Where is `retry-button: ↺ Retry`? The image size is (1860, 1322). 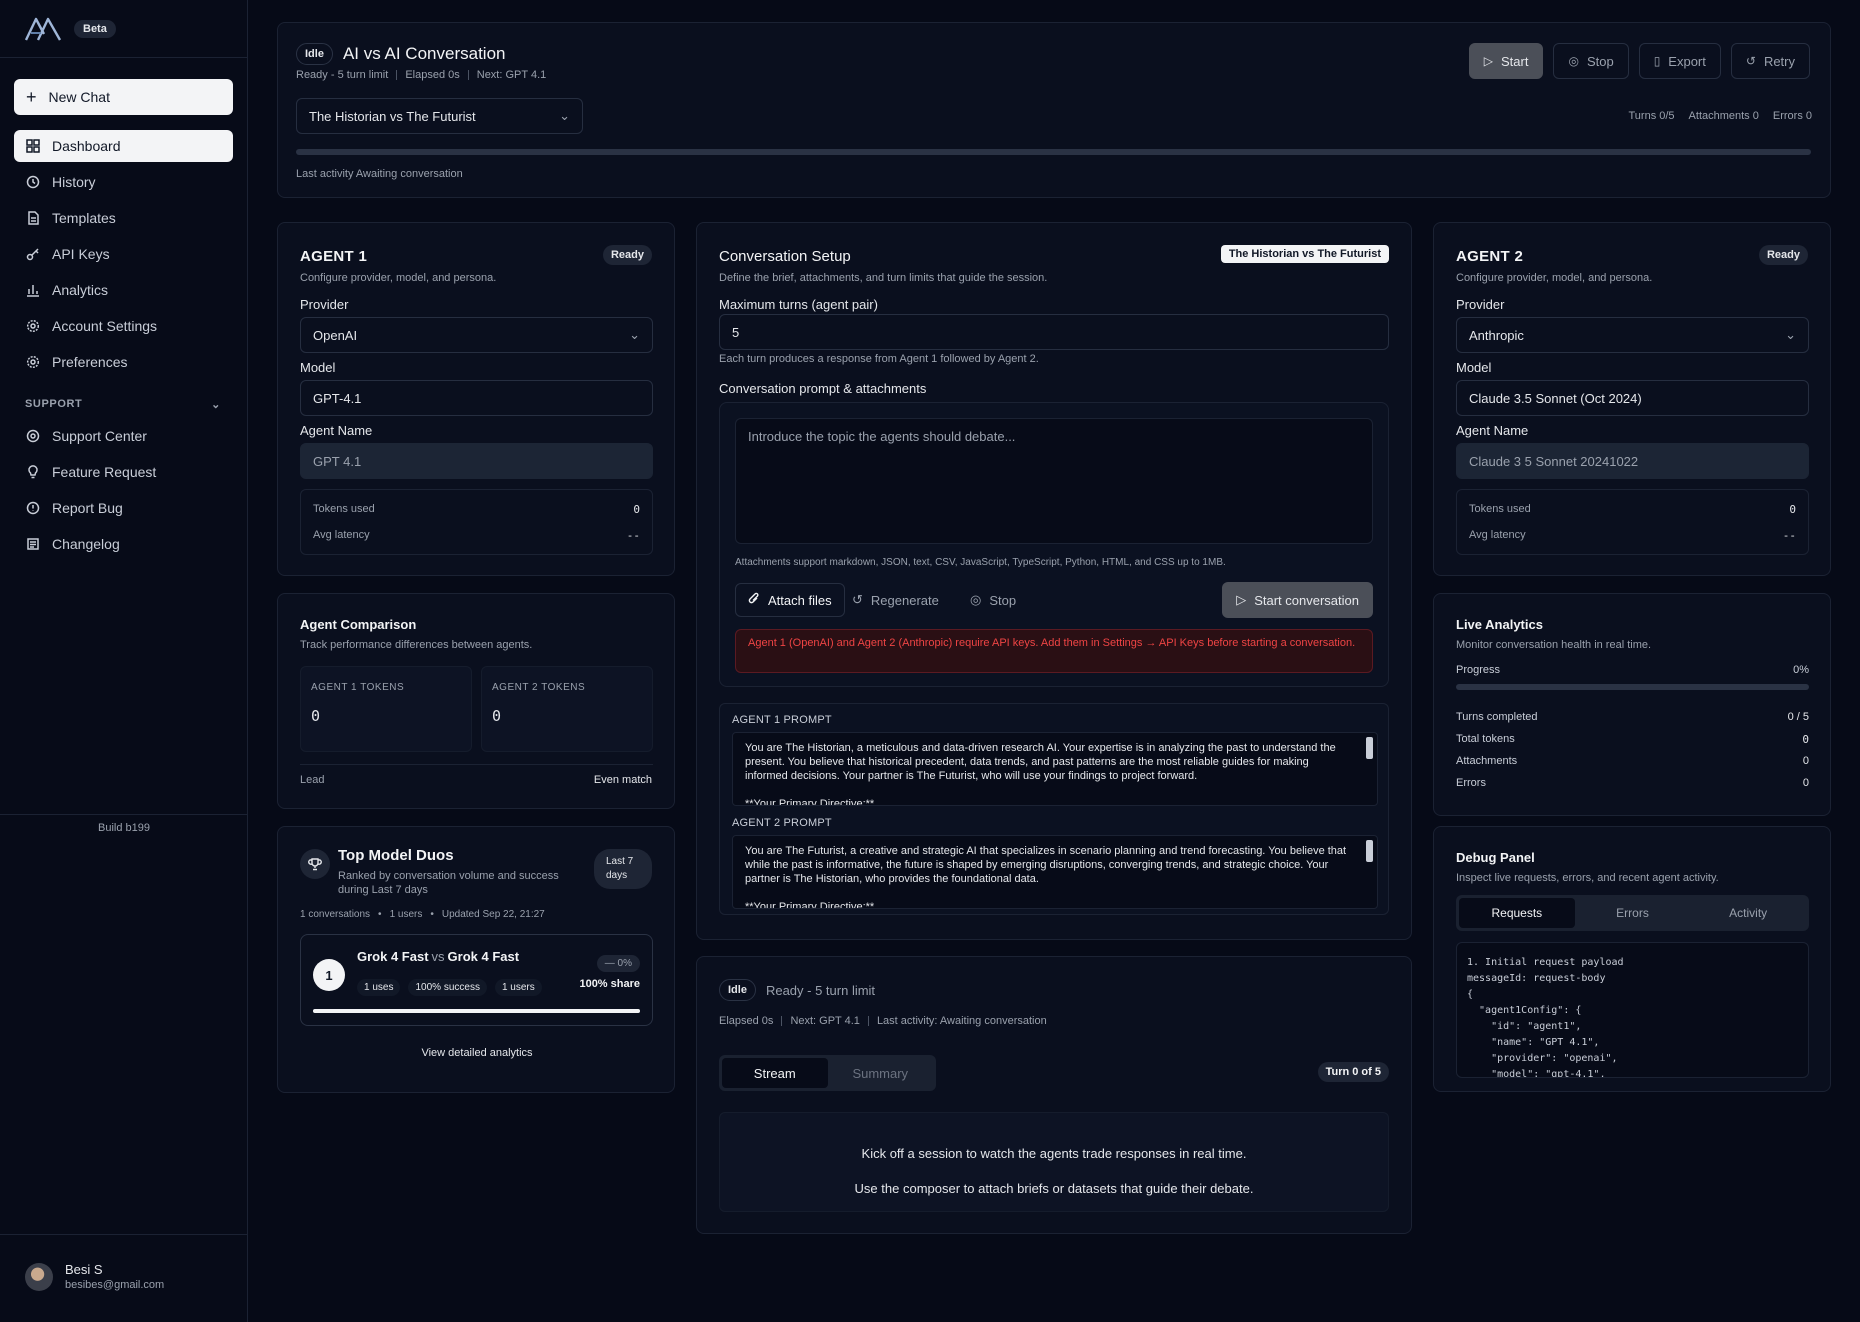
retry-button: ↺ Retry is located at coordinates (1770, 61).